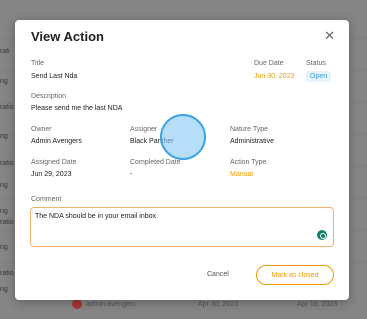  What do you see at coordinates (77, 108) in the screenshot?
I see `description-value: Please send me the last NDA` at bounding box center [77, 108].